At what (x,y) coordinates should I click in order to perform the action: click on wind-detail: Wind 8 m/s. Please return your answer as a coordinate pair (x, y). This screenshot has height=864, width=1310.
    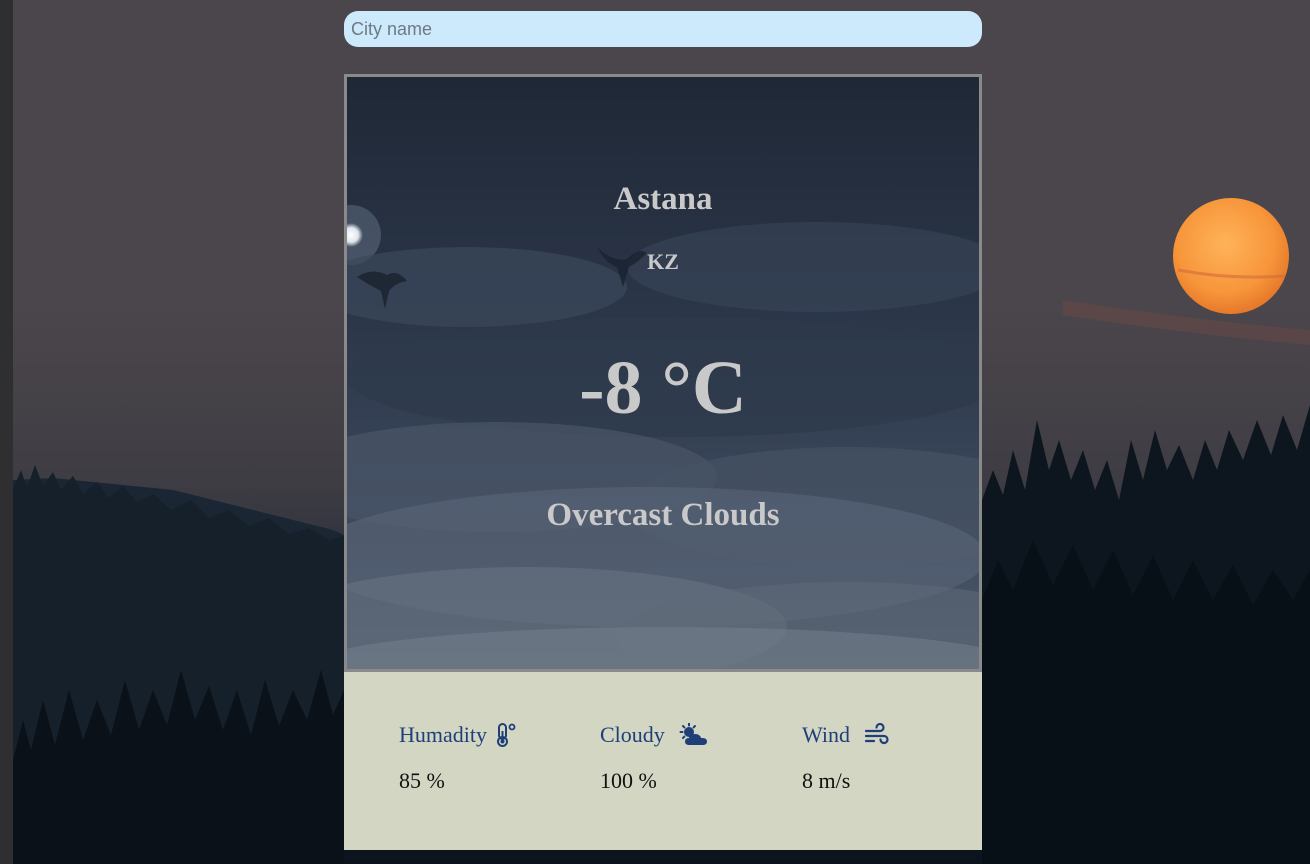
    Looking at the image, I should click on (897, 758).